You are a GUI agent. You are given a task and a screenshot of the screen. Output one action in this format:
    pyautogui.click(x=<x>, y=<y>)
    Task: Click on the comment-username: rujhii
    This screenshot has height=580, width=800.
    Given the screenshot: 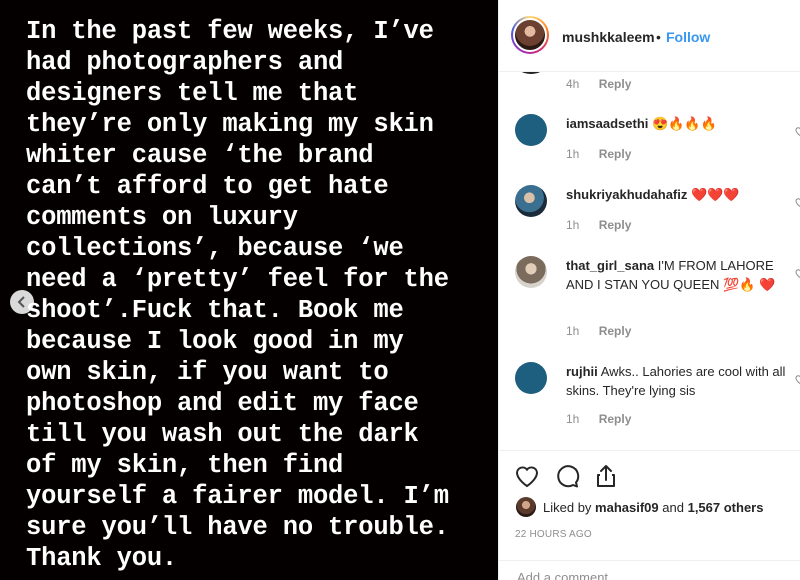 What is the action you would take?
    pyautogui.click(x=582, y=371)
    